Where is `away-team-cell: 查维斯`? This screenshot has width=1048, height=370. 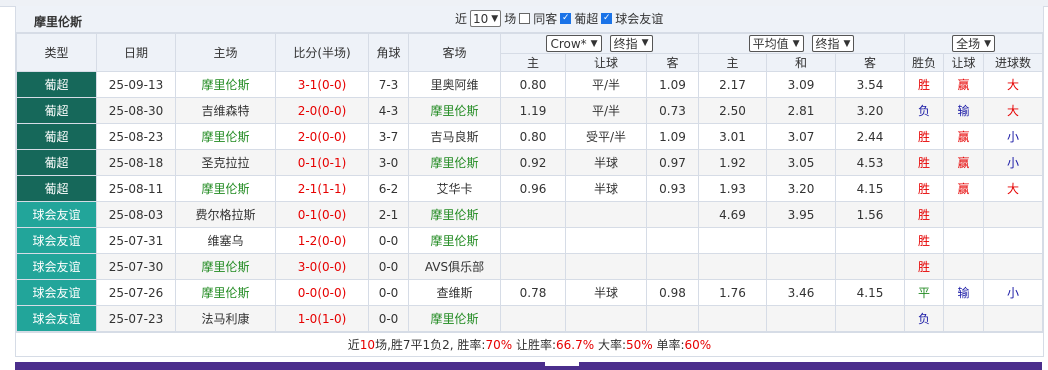
away-team-cell: 查维斯 is located at coordinates (454, 292).